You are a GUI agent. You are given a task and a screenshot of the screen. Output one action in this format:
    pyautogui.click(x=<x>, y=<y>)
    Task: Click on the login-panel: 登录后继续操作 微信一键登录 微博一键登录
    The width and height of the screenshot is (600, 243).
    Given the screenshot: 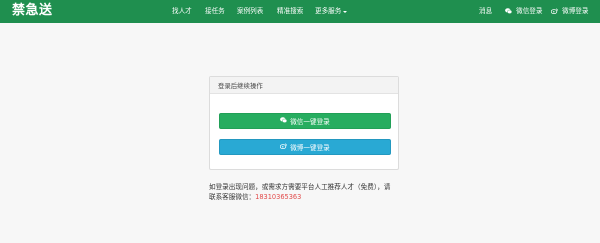 What is the action you would take?
    pyautogui.click(x=304, y=123)
    